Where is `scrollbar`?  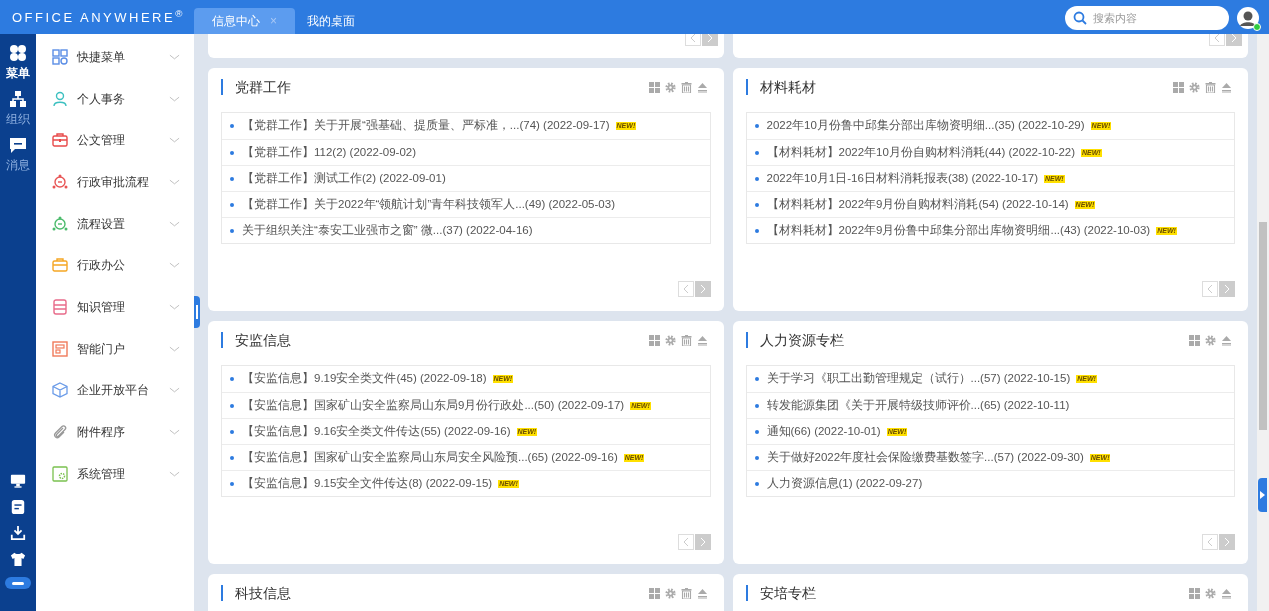 scrollbar is located at coordinates (1263, 322).